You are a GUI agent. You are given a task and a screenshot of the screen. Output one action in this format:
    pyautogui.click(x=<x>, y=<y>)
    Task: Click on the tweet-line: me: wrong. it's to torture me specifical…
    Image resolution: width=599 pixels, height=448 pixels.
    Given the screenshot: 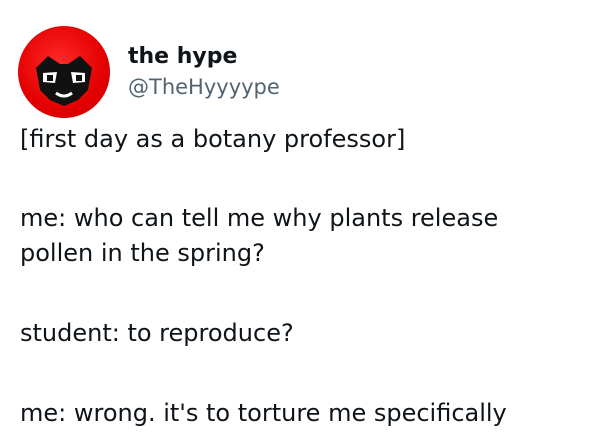 What is the action you would take?
    pyautogui.click(x=263, y=413)
    